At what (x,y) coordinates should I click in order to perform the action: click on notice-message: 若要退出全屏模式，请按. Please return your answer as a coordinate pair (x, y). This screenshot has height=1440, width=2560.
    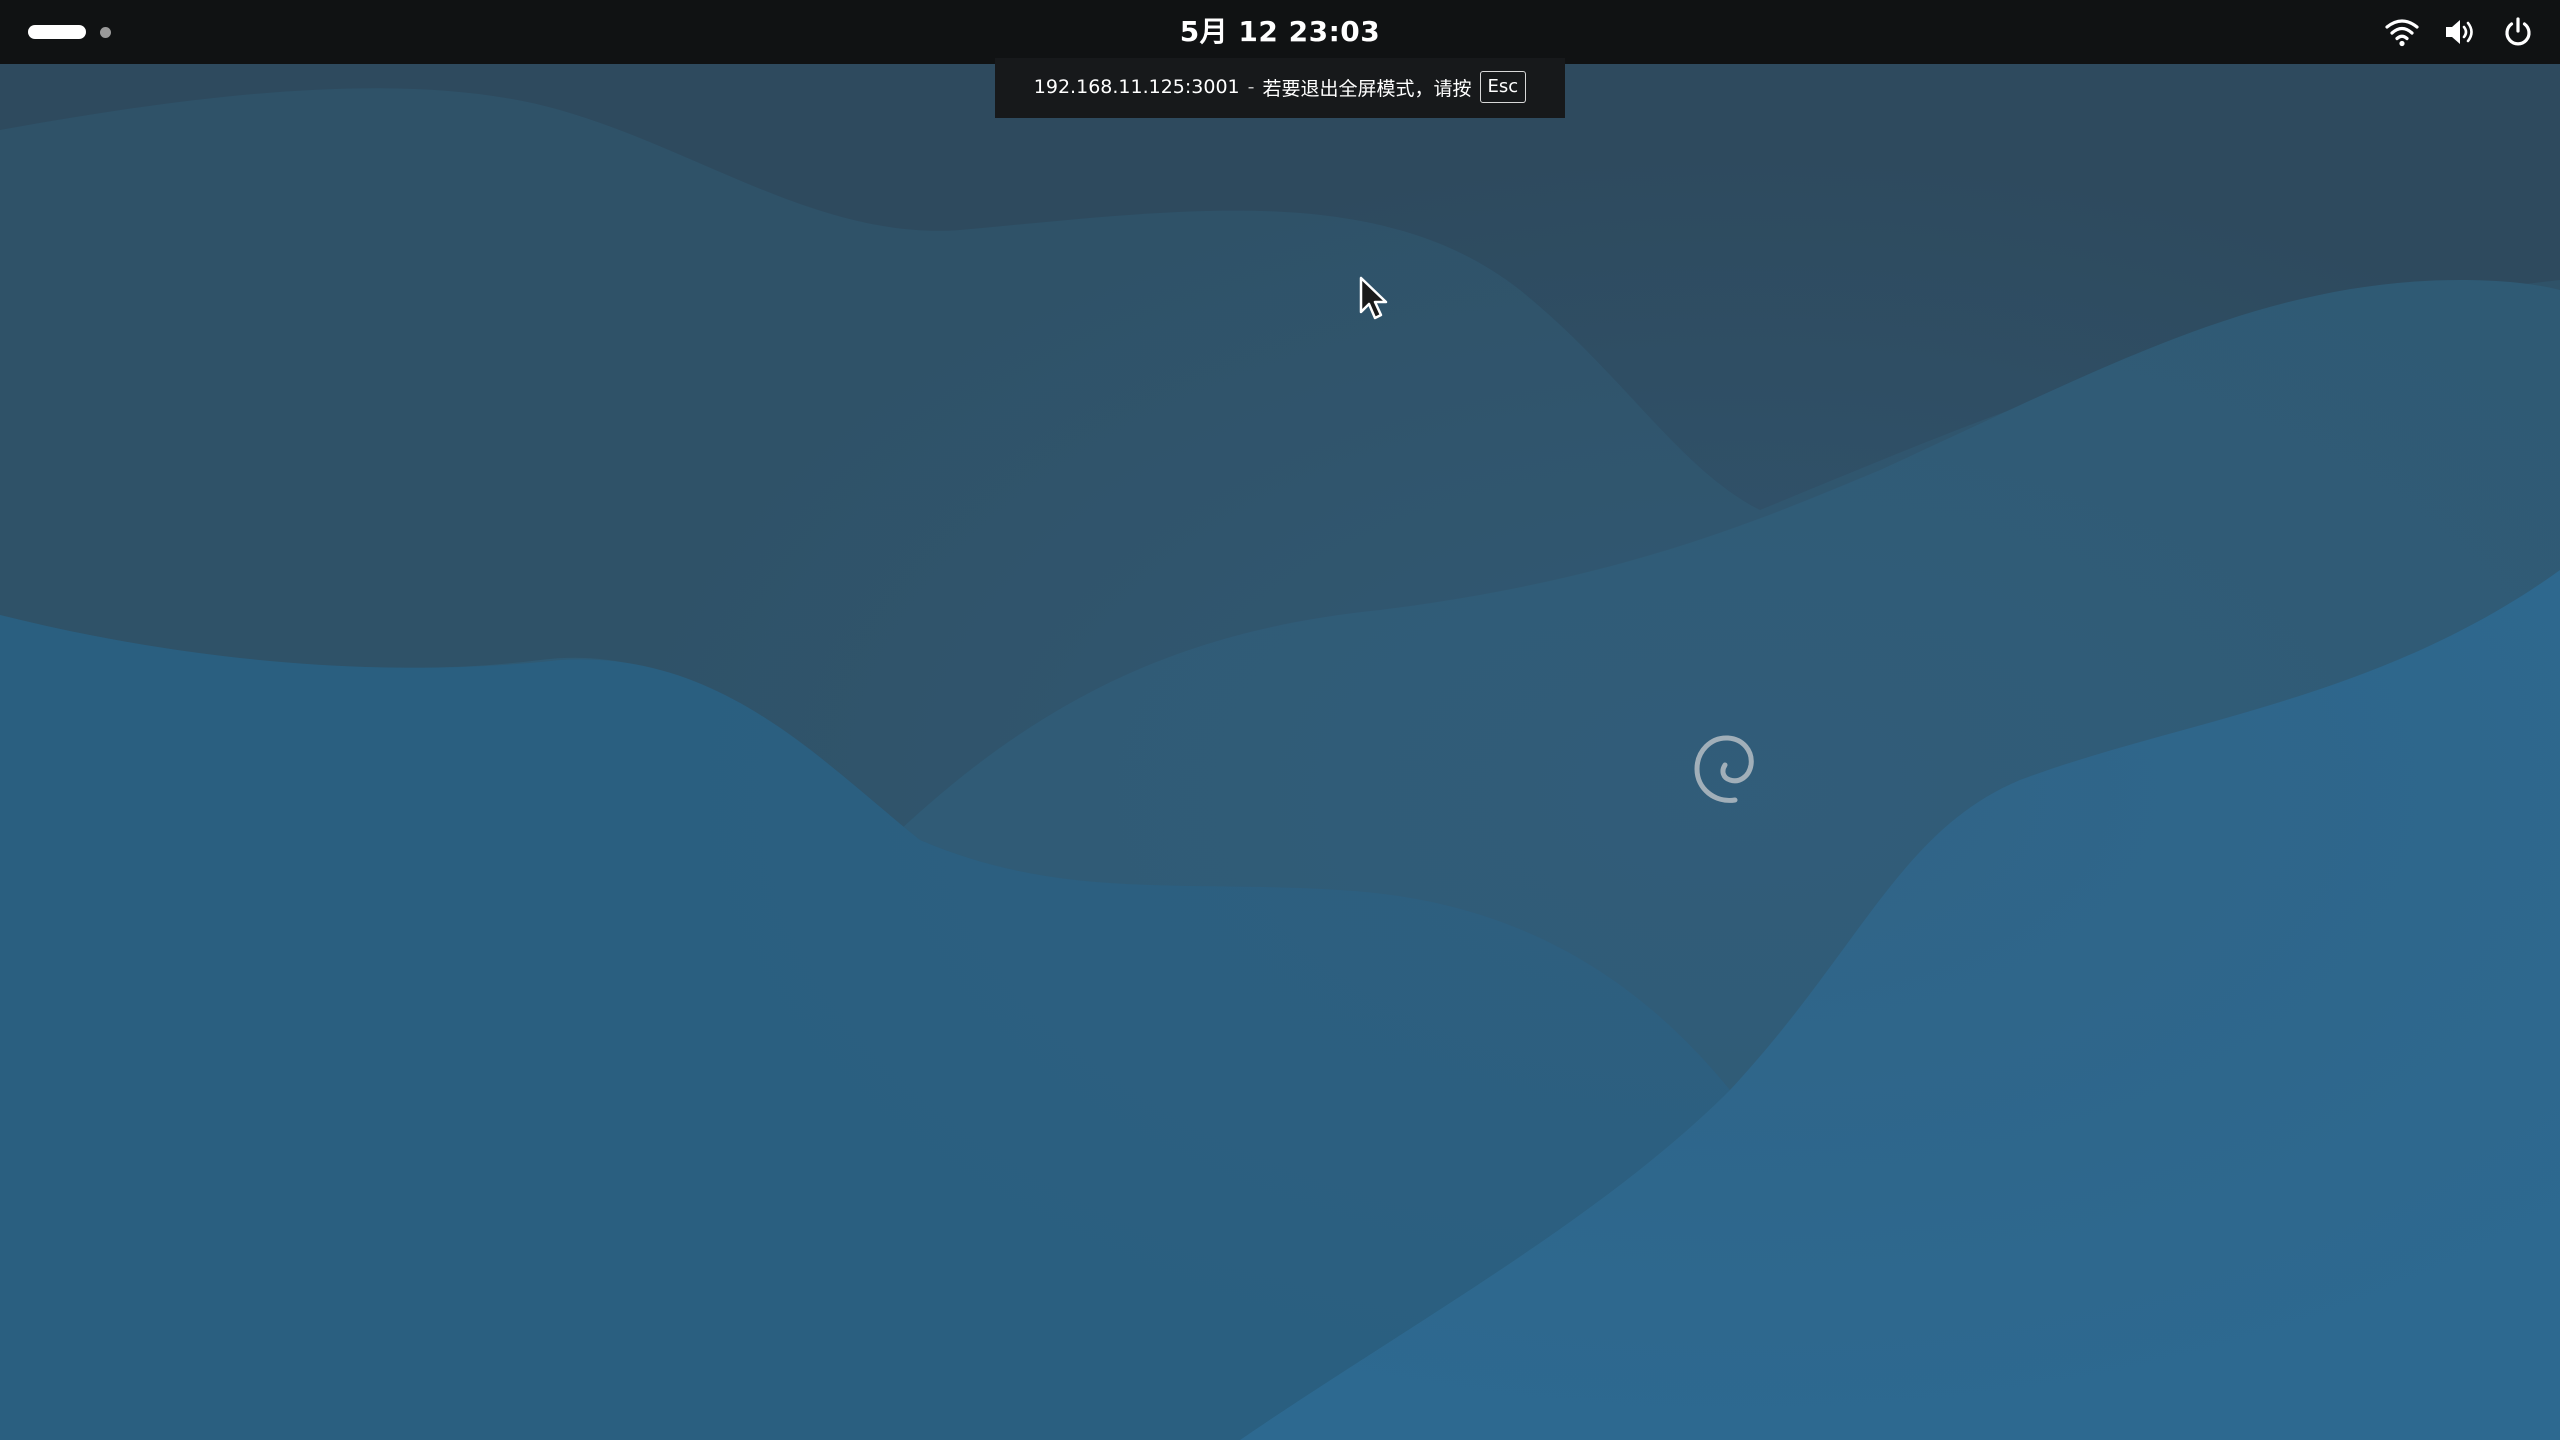
    Looking at the image, I should click on (1367, 88).